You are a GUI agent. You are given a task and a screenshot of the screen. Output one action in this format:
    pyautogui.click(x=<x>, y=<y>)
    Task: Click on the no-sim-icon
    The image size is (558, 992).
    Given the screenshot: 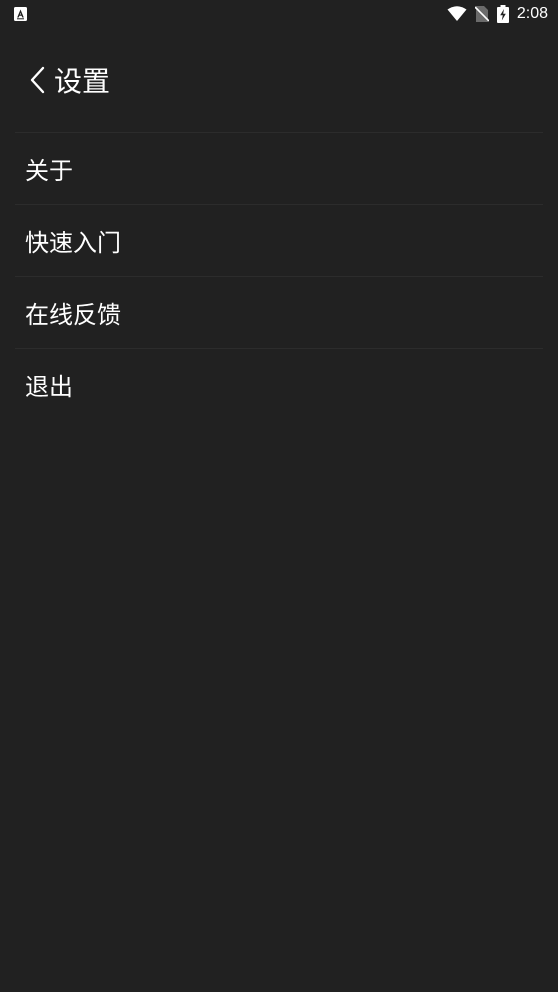 What is the action you would take?
    pyautogui.click(x=481, y=14)
    